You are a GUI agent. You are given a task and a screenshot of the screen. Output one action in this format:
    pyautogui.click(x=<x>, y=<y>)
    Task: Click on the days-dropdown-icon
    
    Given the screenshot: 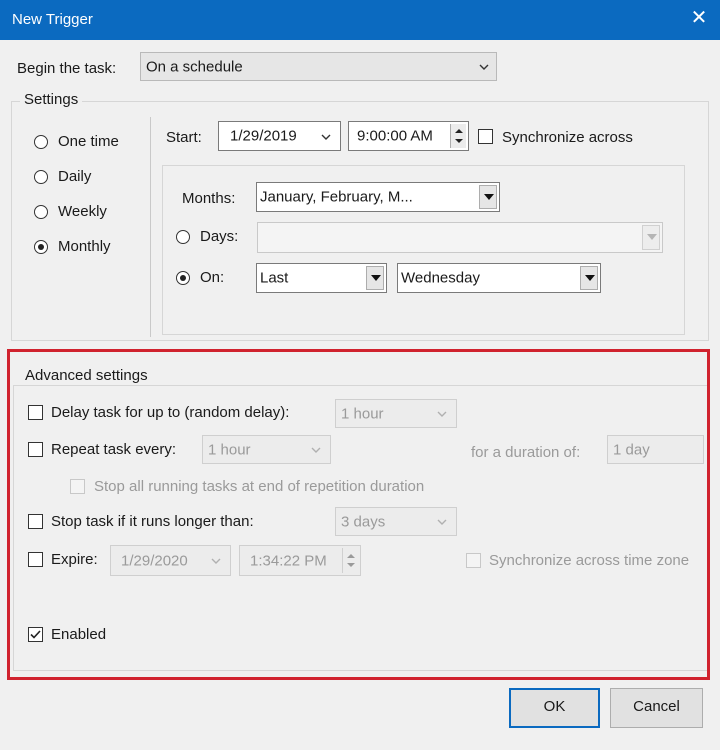 What is the action you would take?
    pyautogui.click(x=651, y=237)
    